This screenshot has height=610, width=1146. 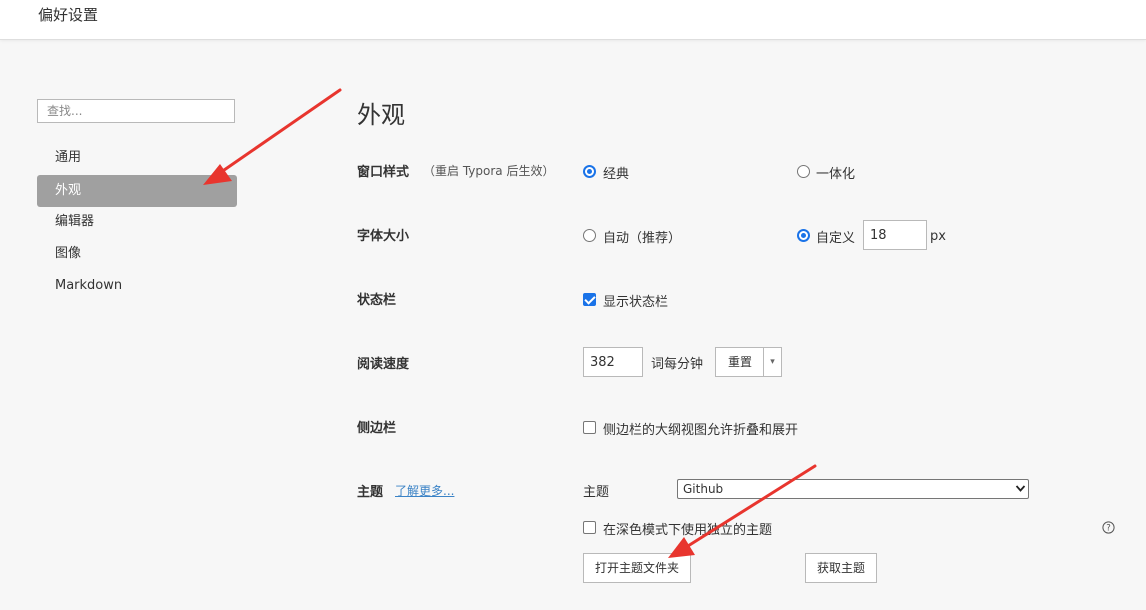 I want to click on help-icon: ?, so click(x=1108, y=527).